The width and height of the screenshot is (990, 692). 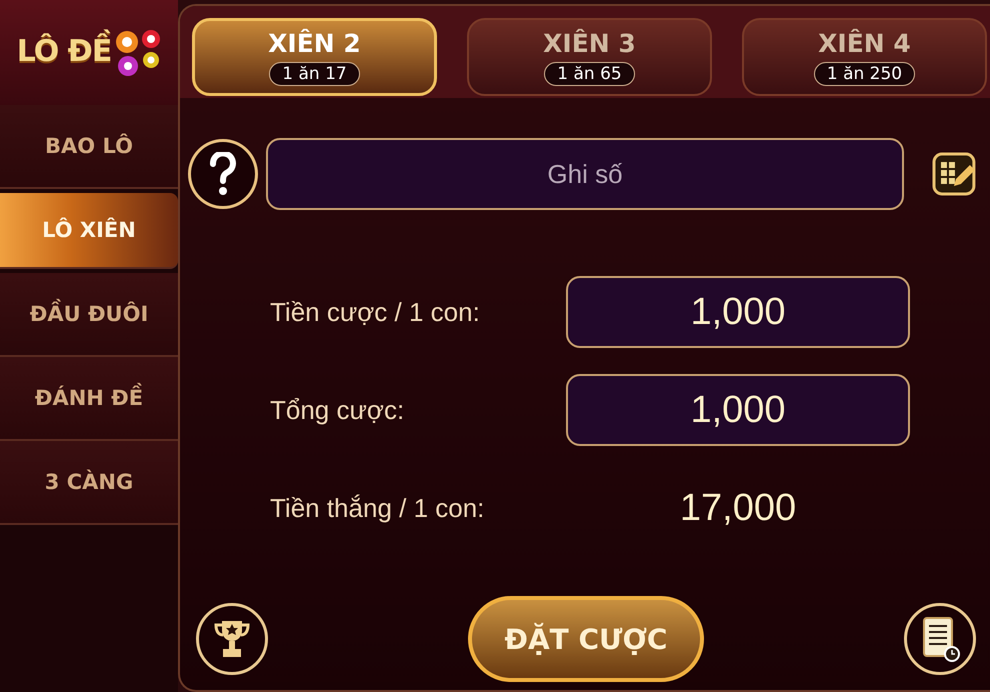 I want to click on grid-pencil-icon, so click(x=954, y=174).